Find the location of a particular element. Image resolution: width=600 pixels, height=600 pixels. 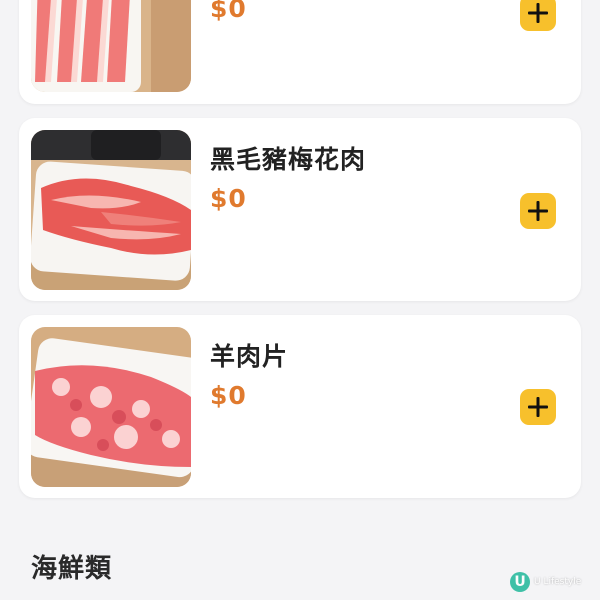

item-name: 黑毛豬梅花肉 is located at coordinates (288, 159).